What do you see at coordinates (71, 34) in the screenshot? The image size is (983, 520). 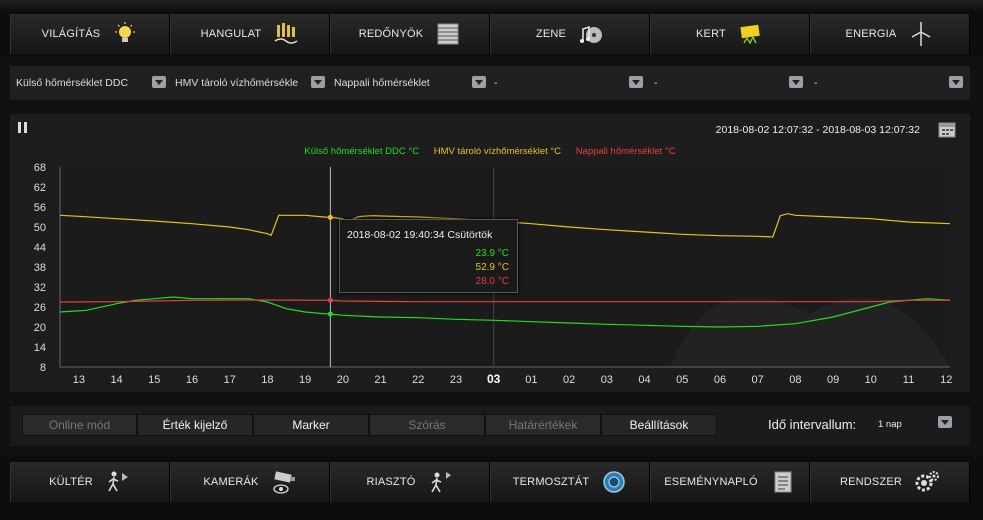 I see `nav-label: VILÁGÍTÁS` at bounding box center [71, 34].